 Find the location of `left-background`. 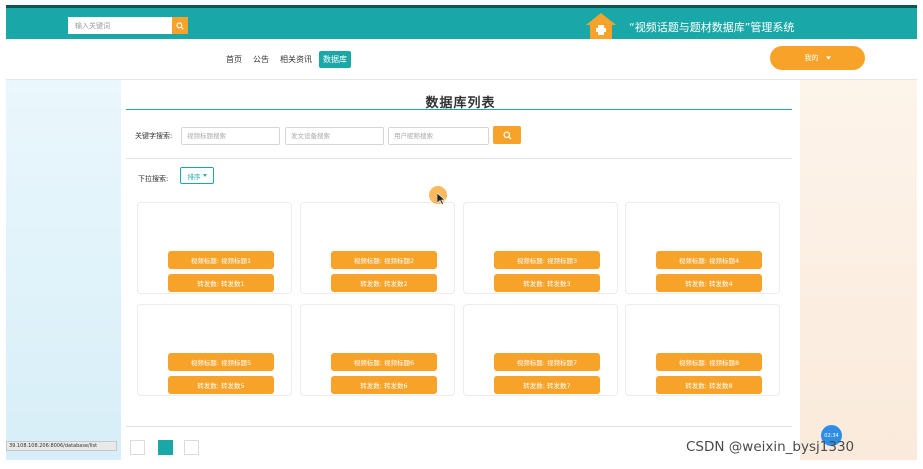

left-background is located at coordinates (63, 270).